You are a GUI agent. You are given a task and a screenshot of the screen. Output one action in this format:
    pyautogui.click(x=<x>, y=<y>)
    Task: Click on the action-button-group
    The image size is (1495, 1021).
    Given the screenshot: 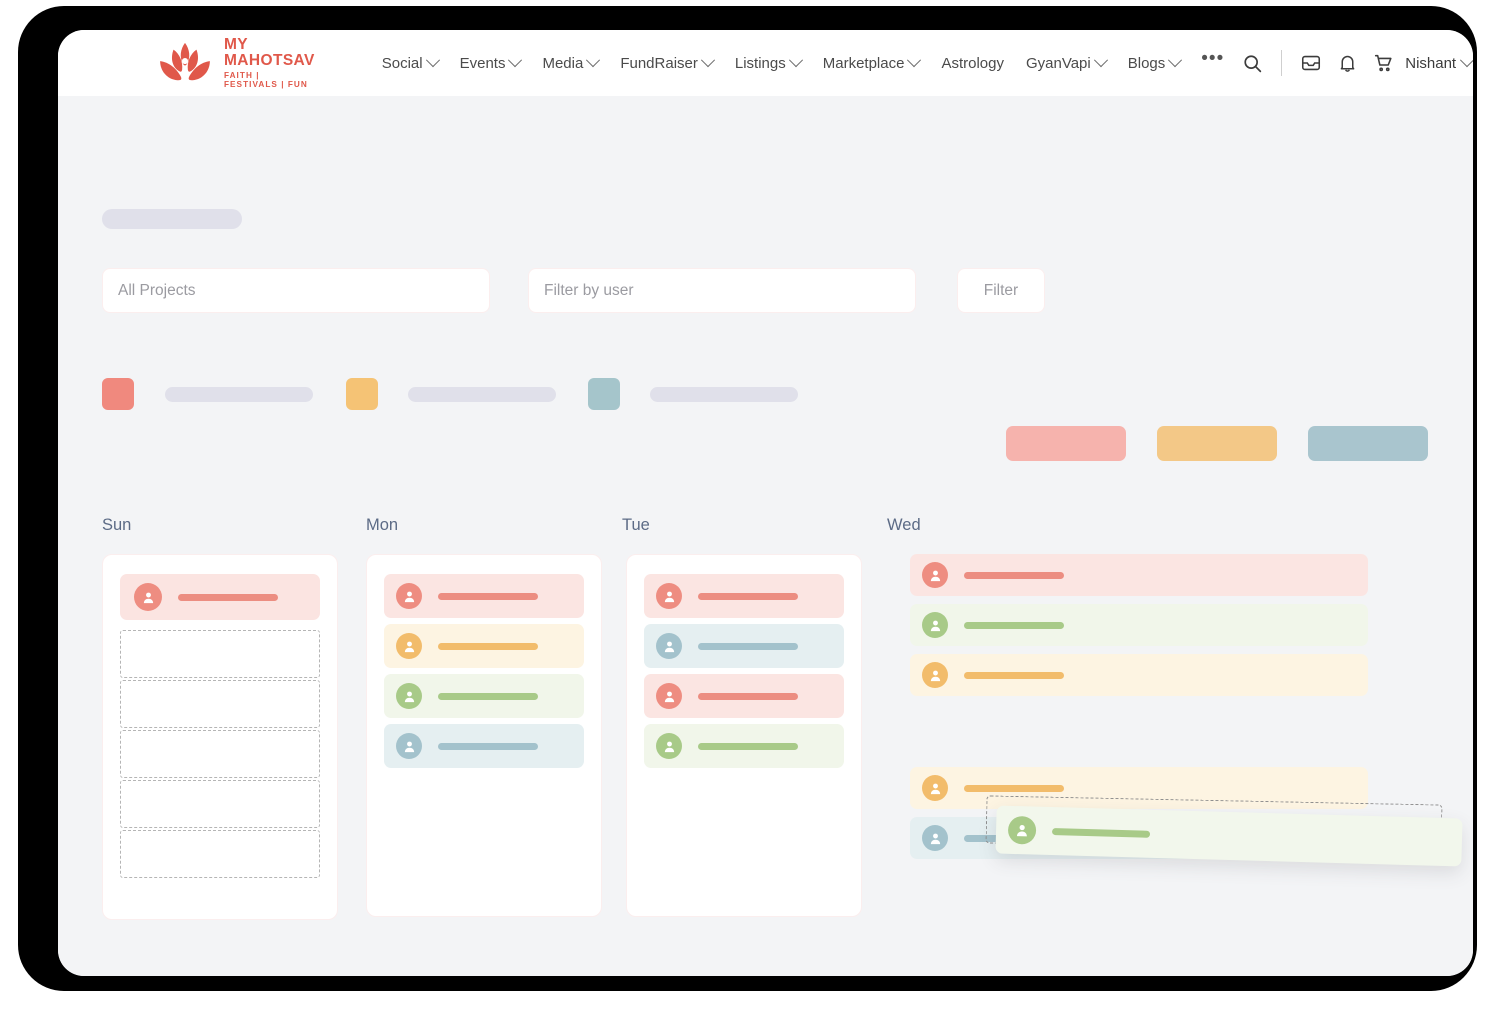 What is the action you would take?
    pyautogui.click(x=1217, y=443)
    